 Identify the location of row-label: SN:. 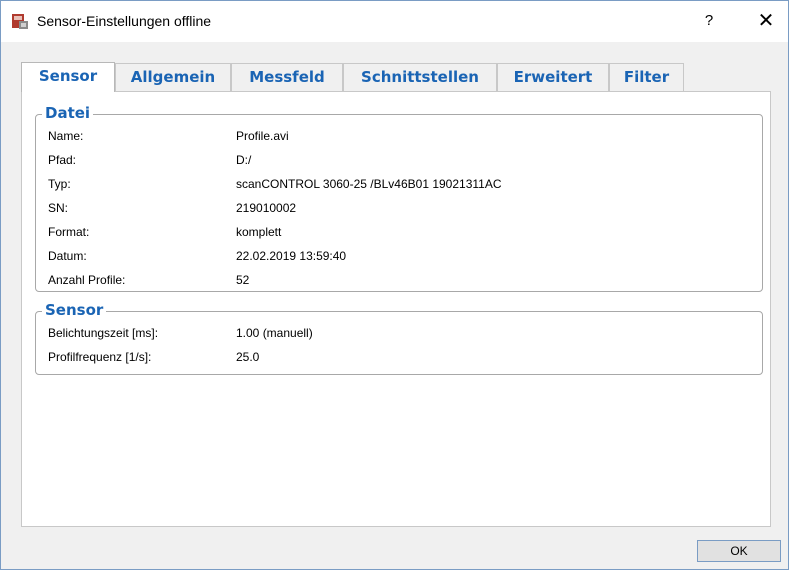
(58, 208).